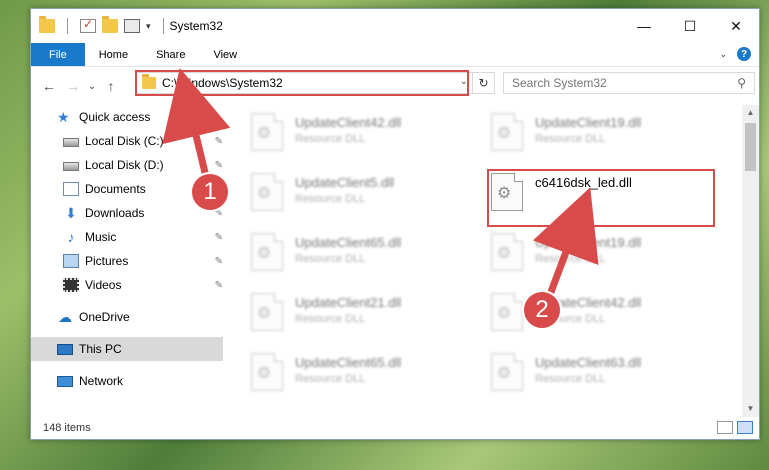 This screenshot has width=769, height=470. What do you see at coordinates (124, 141) in the screenshot?
I see `sidebar-item-label: Local Disk (C:)` at bounding box center [124, 141].